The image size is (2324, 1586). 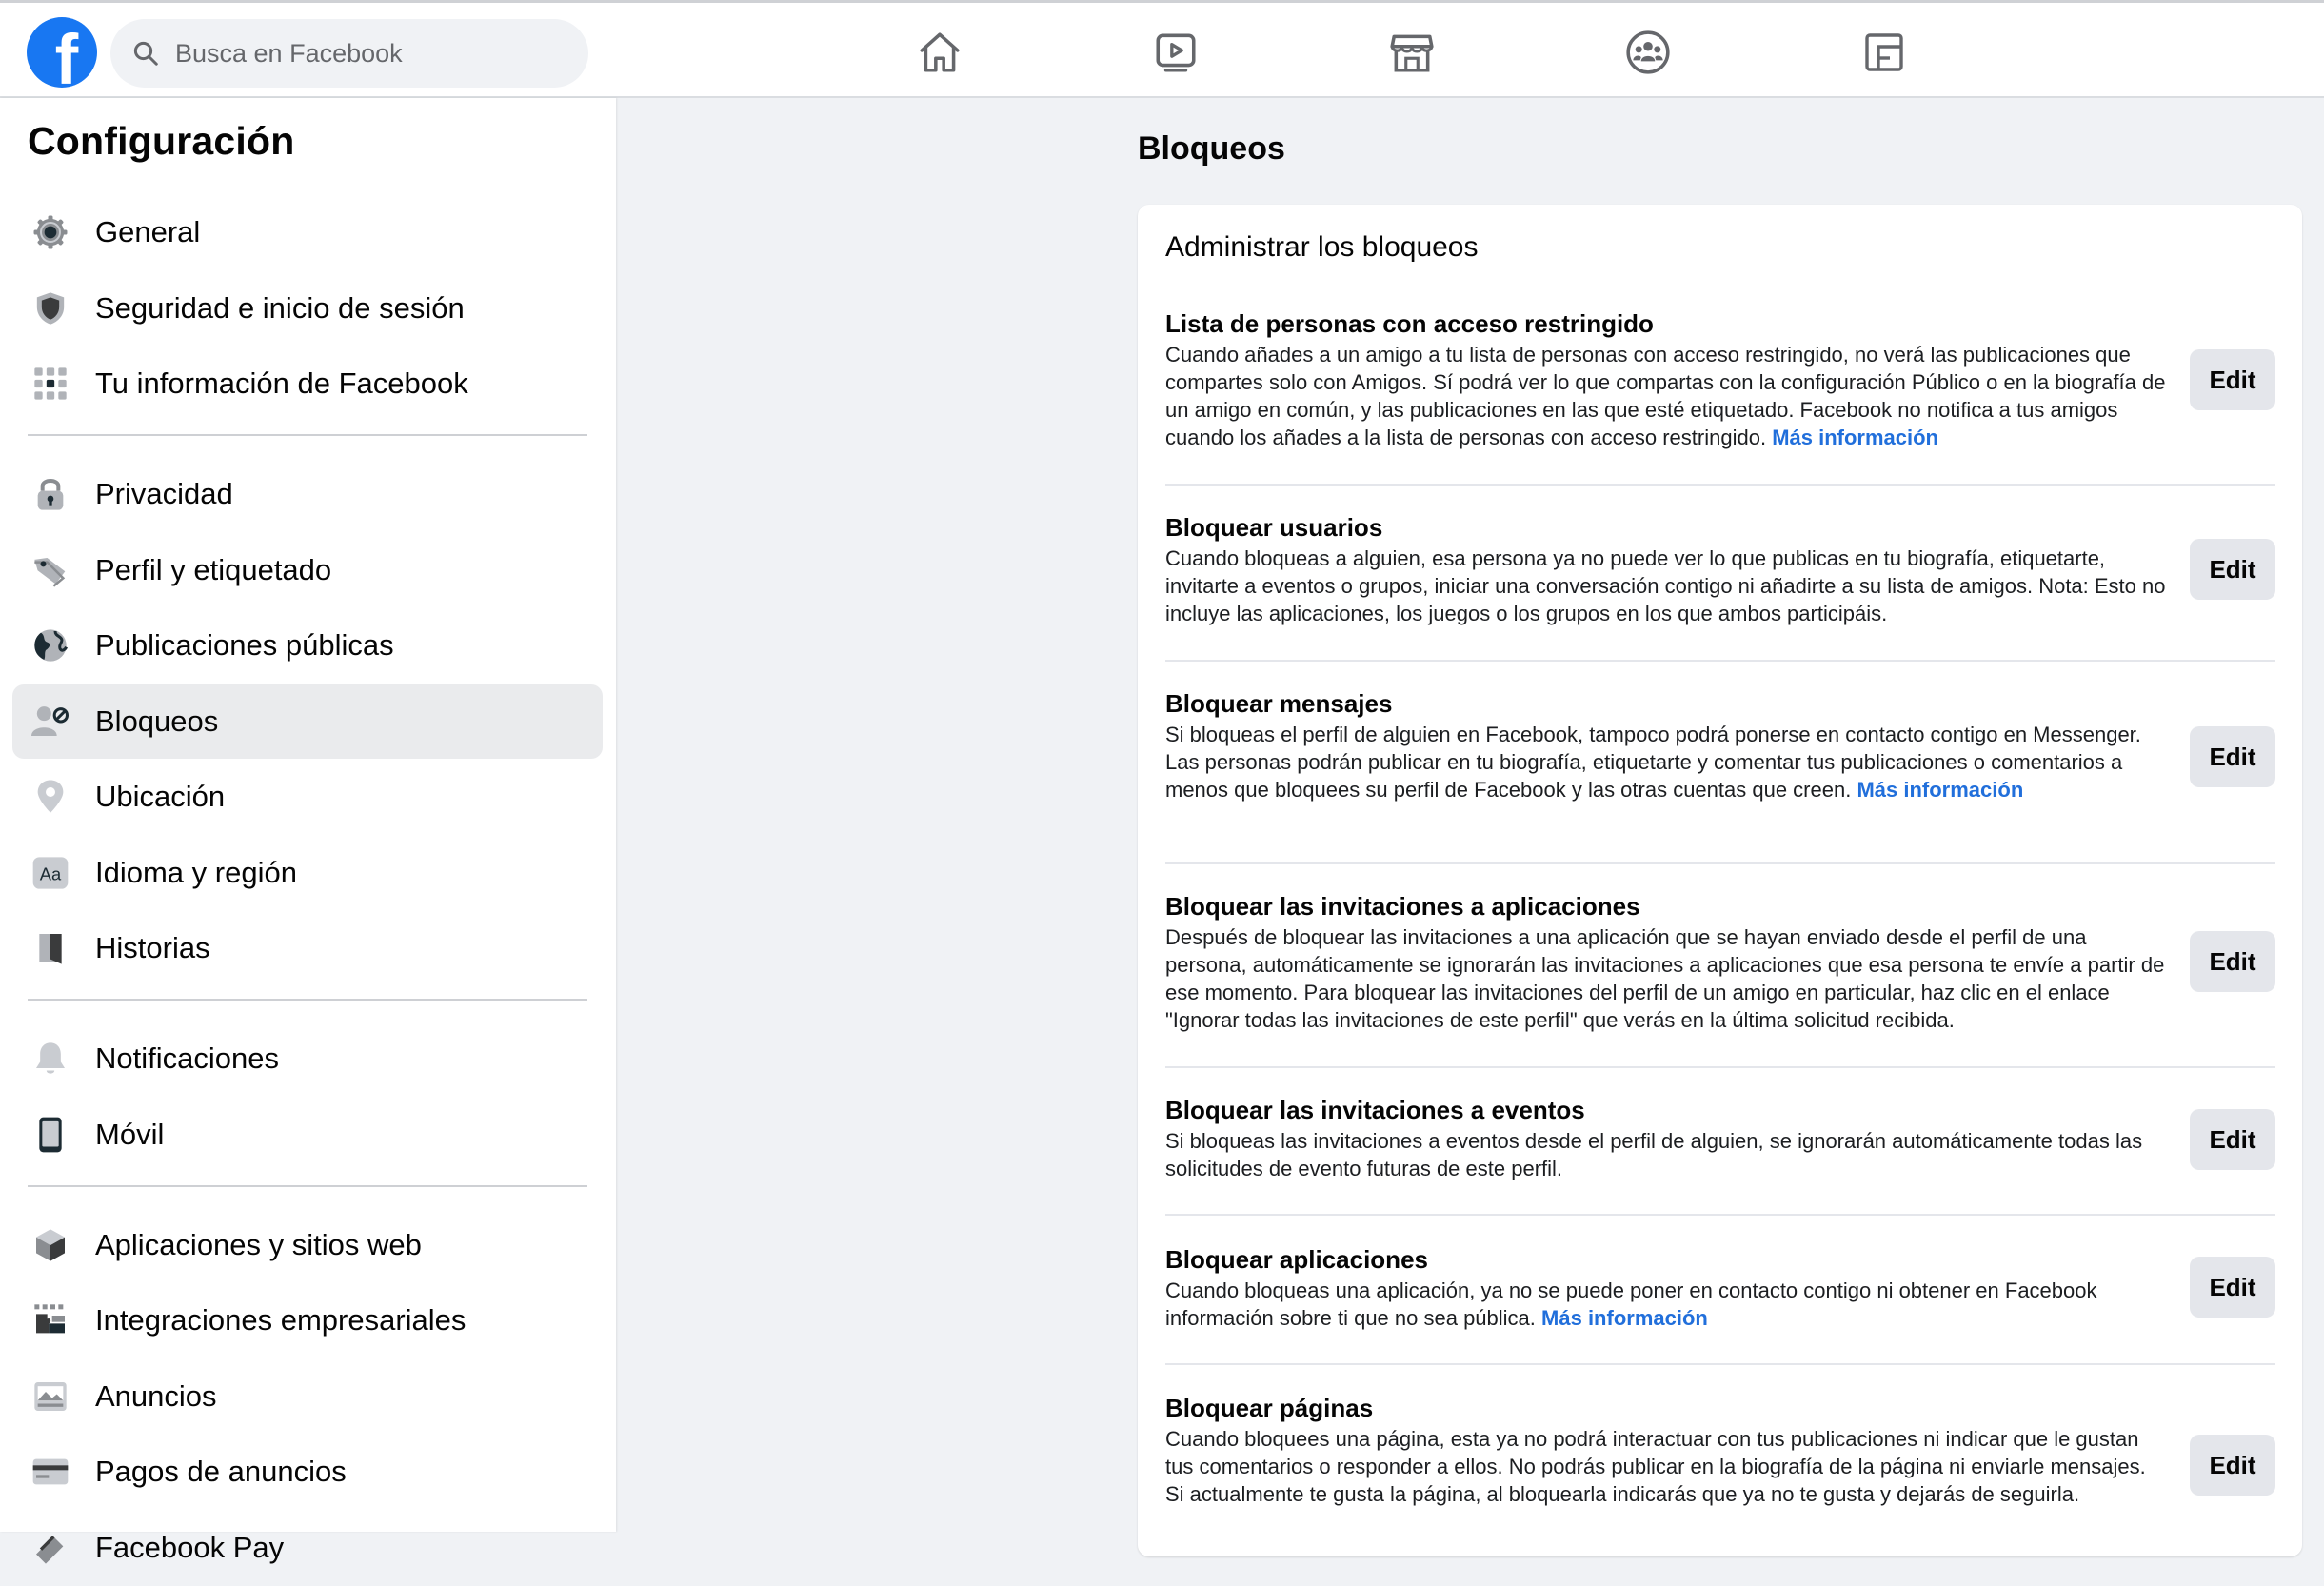 I want to click on sidebar-item-label: Anuncios, so click(x=156, y=1395).